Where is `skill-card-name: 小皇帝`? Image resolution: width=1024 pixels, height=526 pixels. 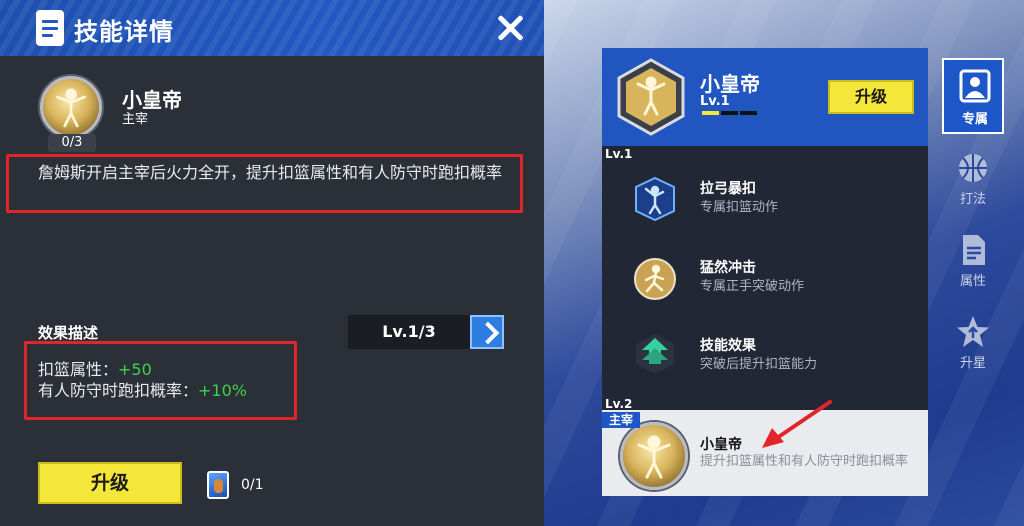
skill-card-name: 小皇帝 is located at coordinates (730, 84).